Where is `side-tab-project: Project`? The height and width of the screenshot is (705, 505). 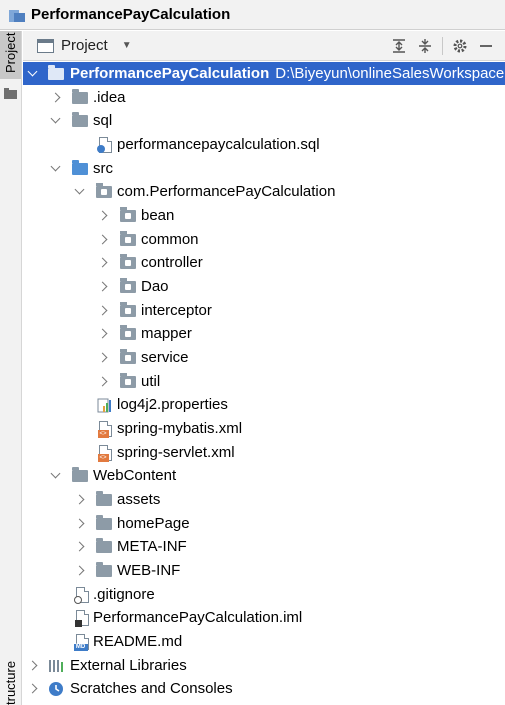
side-tab-project: Project is located at coordinates (10, 55).